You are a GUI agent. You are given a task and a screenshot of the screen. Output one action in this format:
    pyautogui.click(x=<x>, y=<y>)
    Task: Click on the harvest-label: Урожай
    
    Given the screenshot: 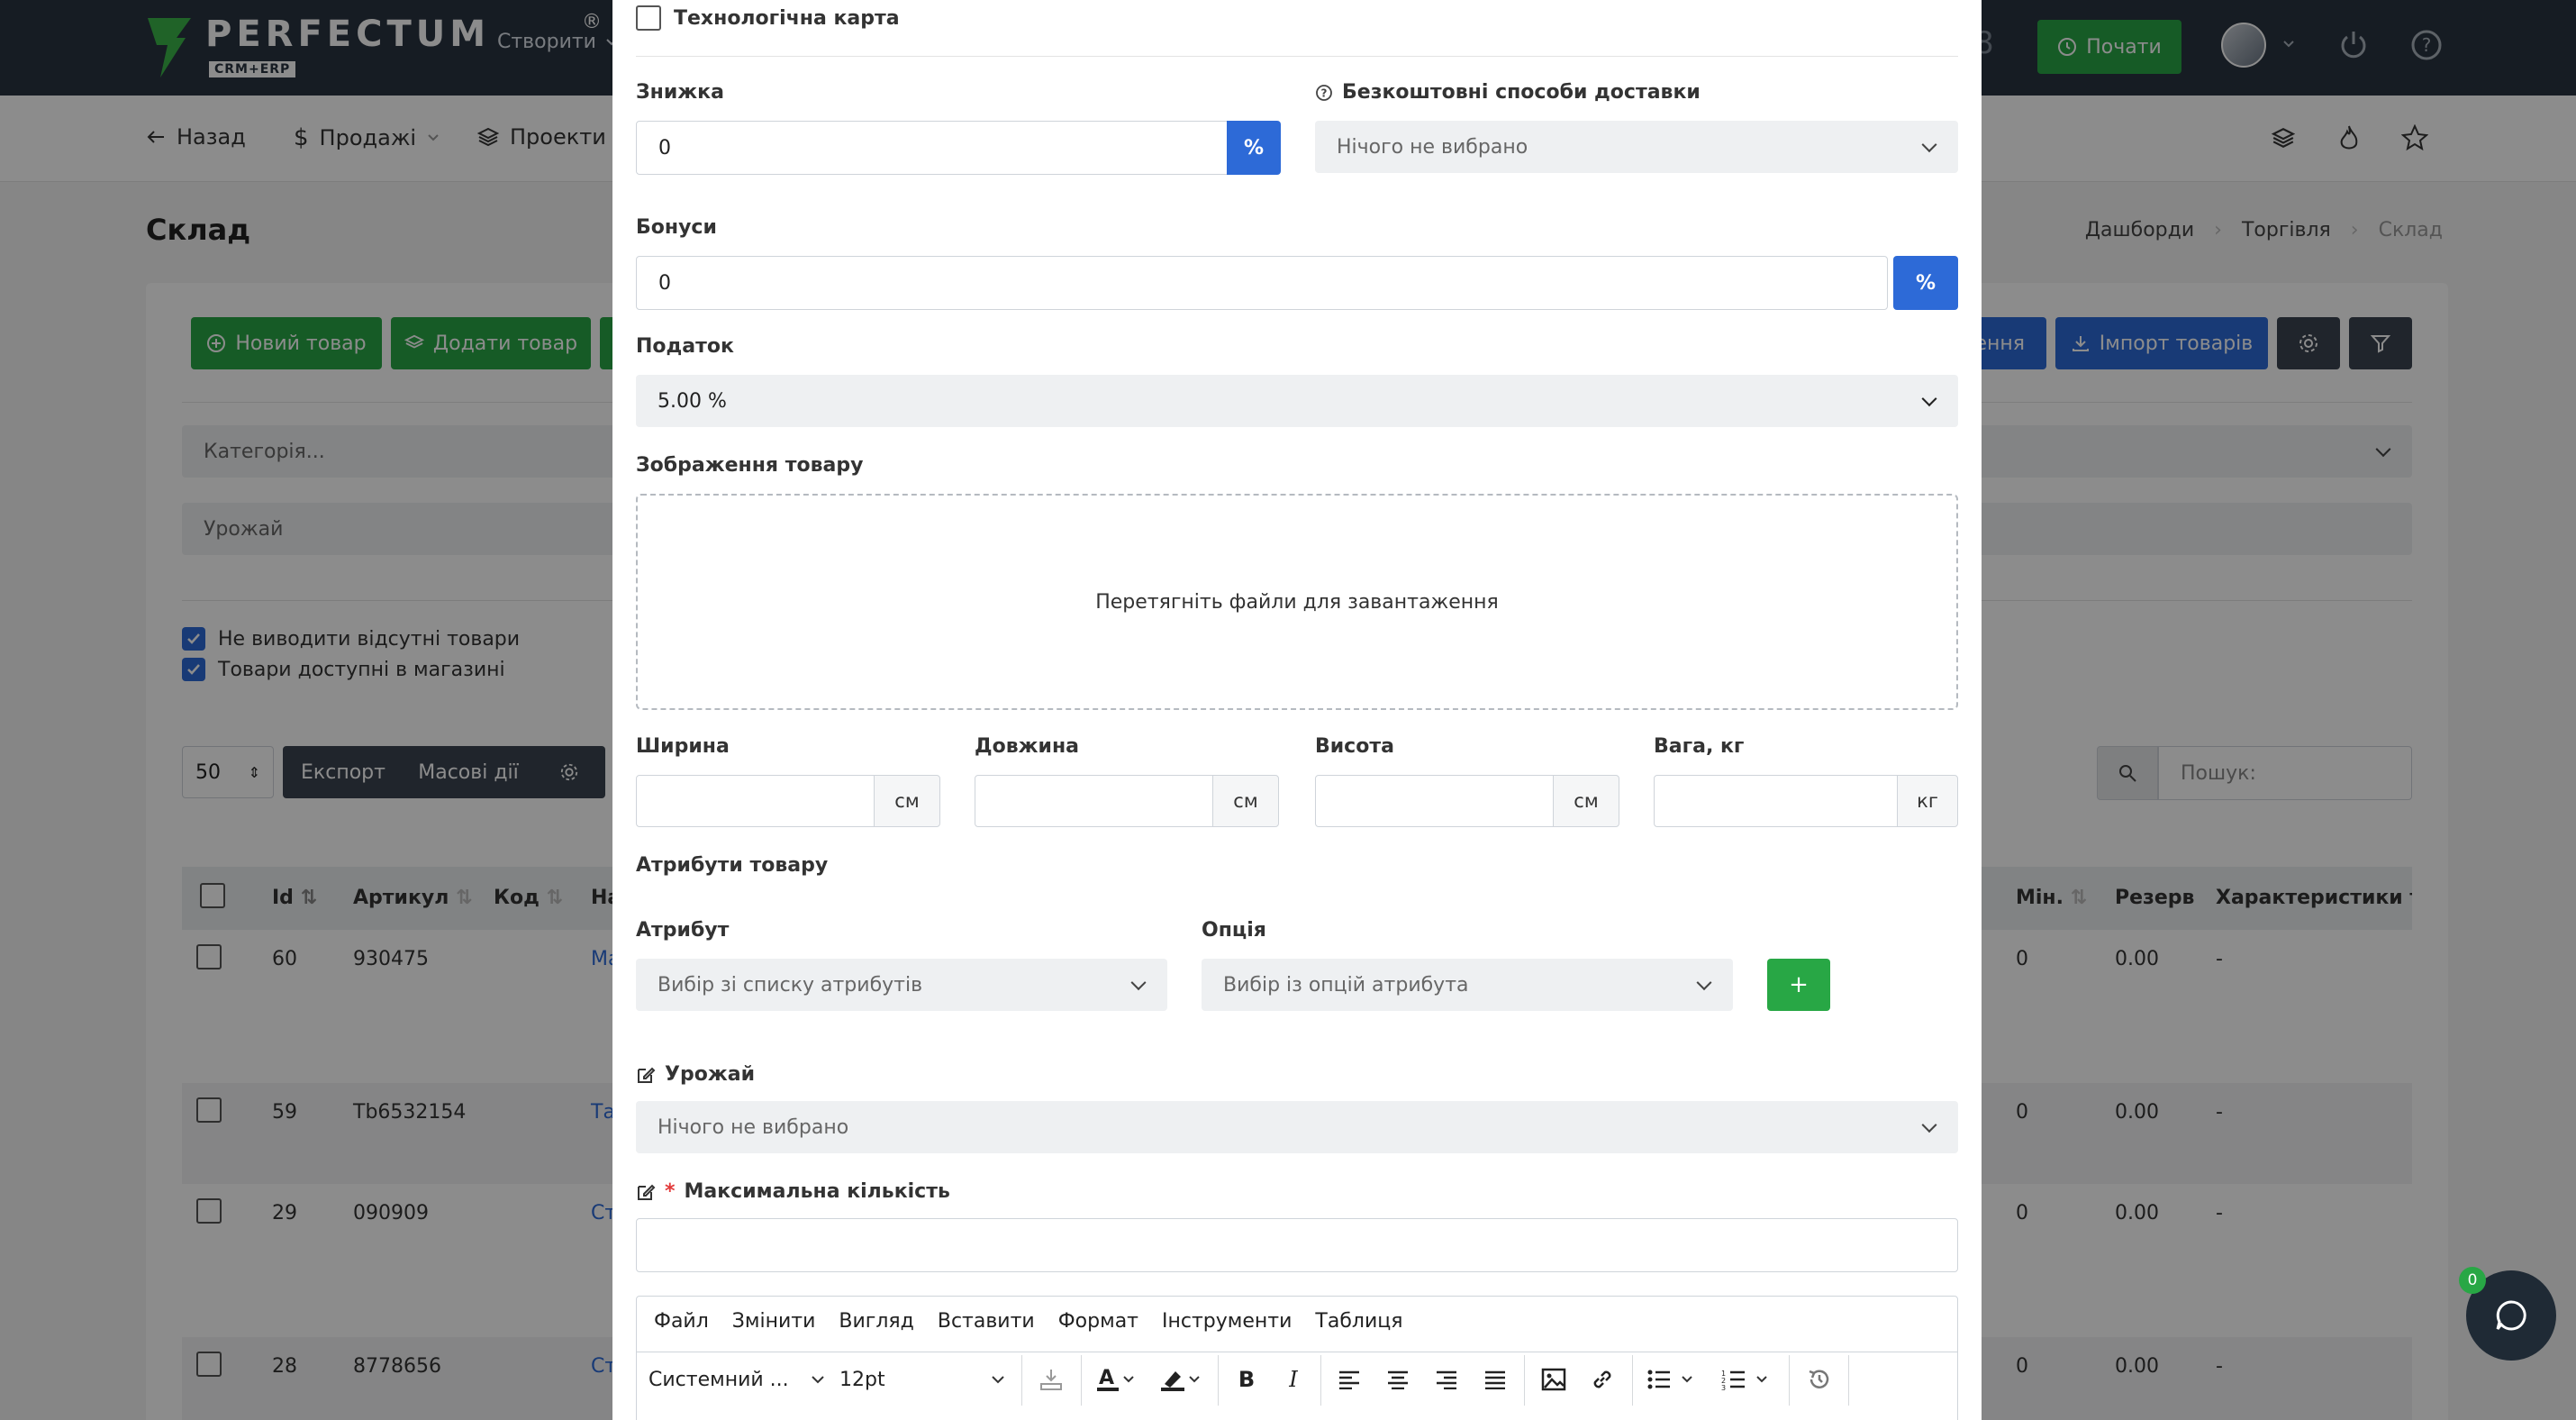 What is the action you would take?
    pyautogui.click(x=695, y=1075)
    